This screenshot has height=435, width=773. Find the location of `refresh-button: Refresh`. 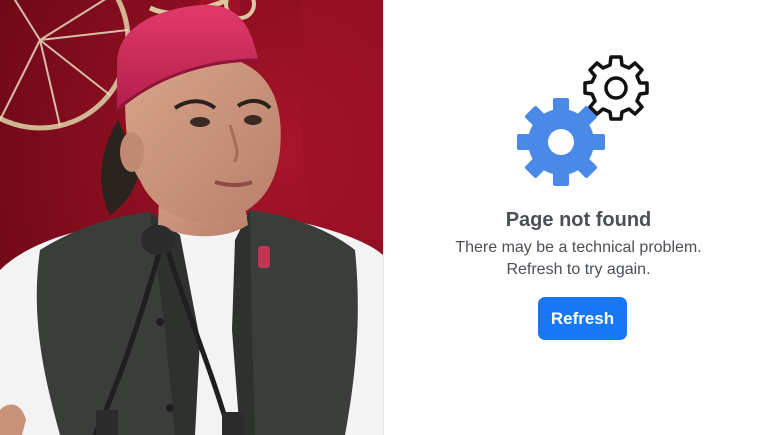

refresh-button: Refresh is located at coordinates (582, 318).